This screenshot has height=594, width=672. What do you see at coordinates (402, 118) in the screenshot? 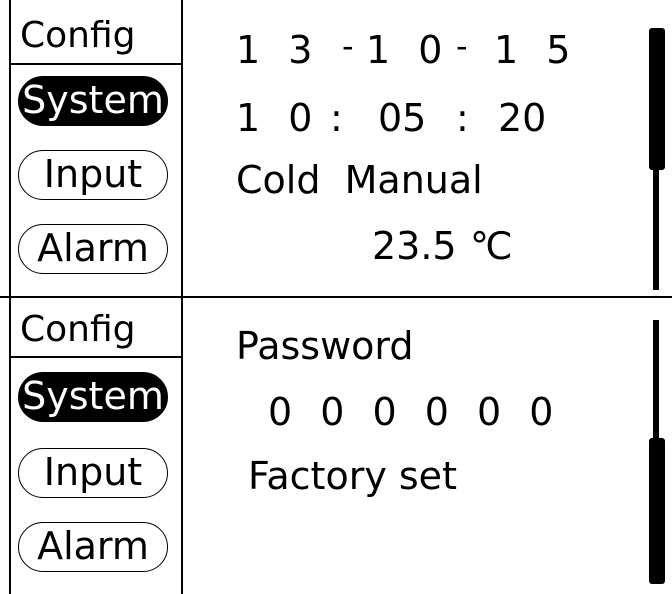
I see `time-minute: 05` at bounding box center [402, 118].